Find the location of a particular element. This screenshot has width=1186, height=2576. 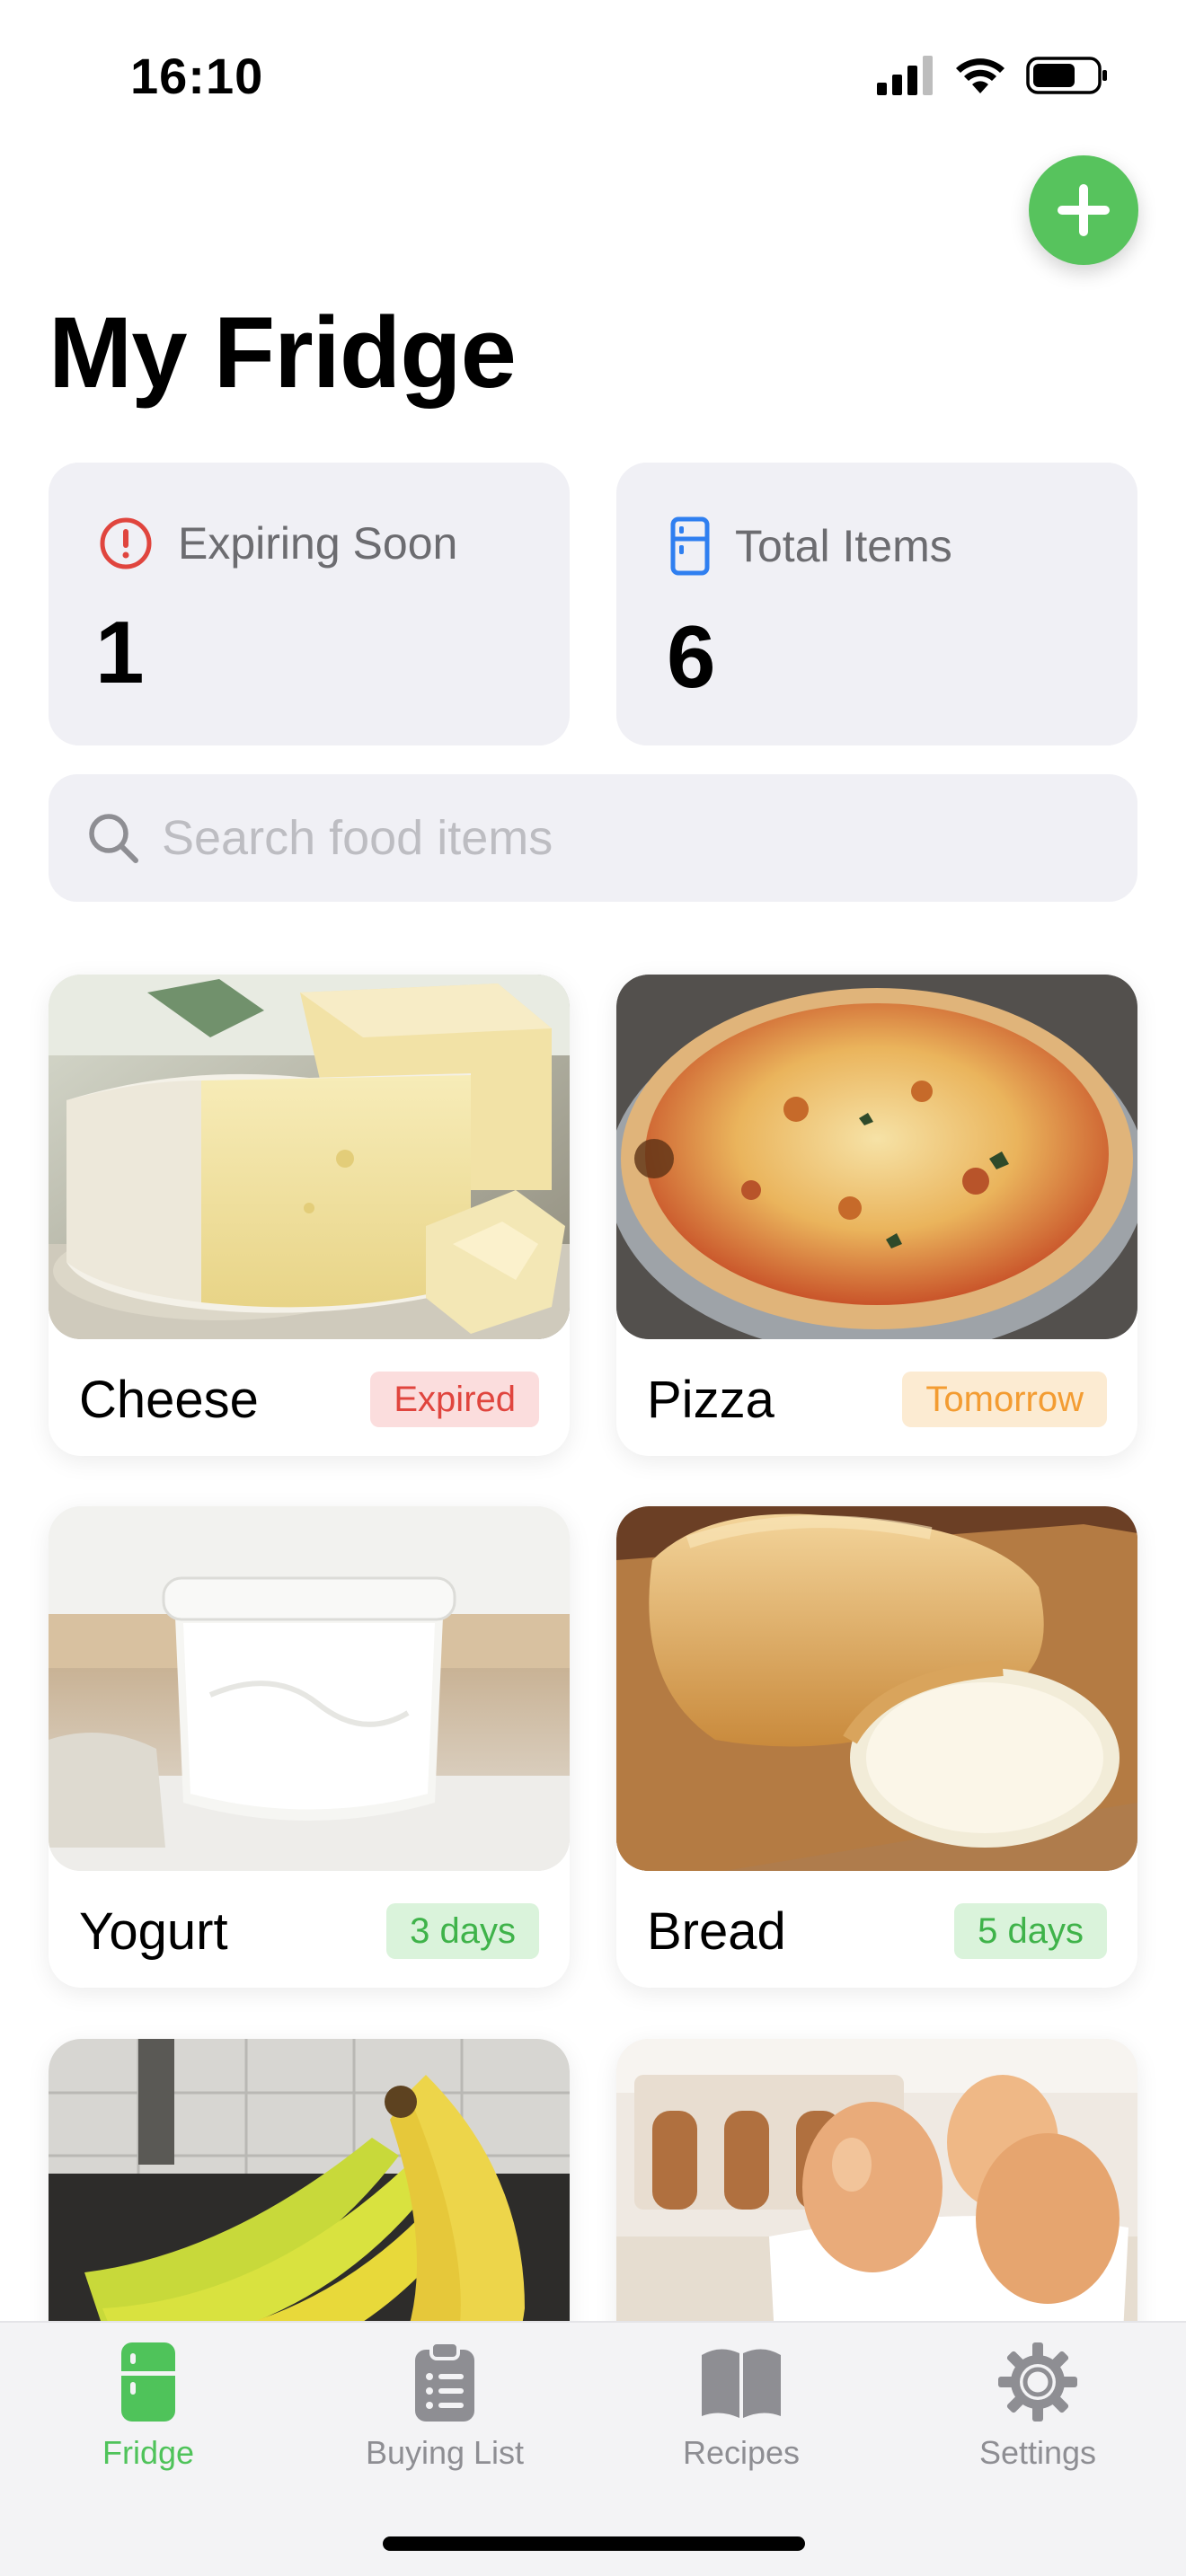

battery-icon is located at coordinates (1066, 75).